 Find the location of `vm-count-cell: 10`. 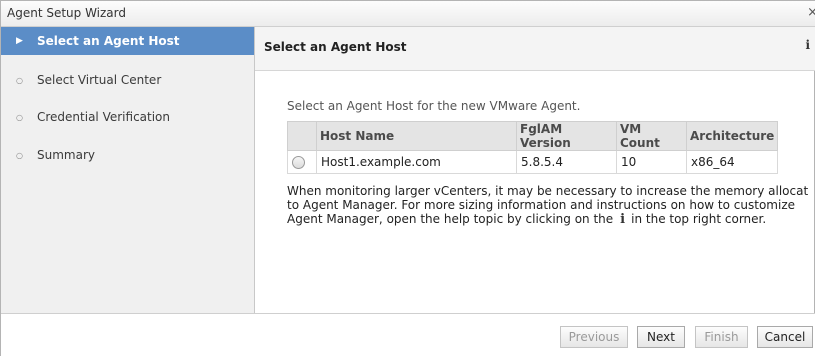

vm-count-cell: 10 is located at coordinates (651, 162).